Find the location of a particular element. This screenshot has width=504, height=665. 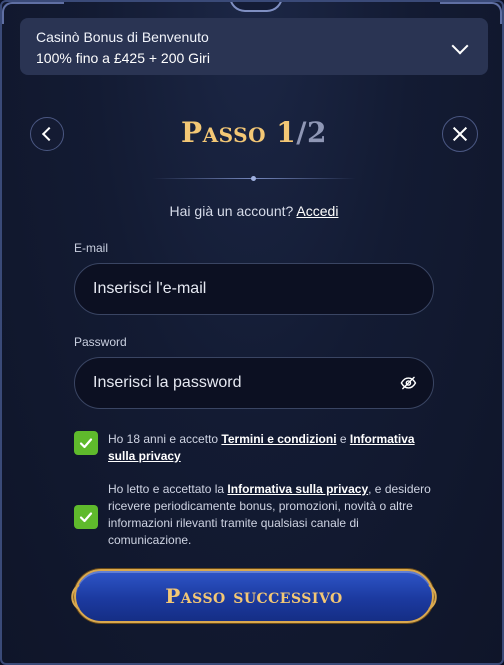

step-current: 1 is located at coordinates (286, 132).